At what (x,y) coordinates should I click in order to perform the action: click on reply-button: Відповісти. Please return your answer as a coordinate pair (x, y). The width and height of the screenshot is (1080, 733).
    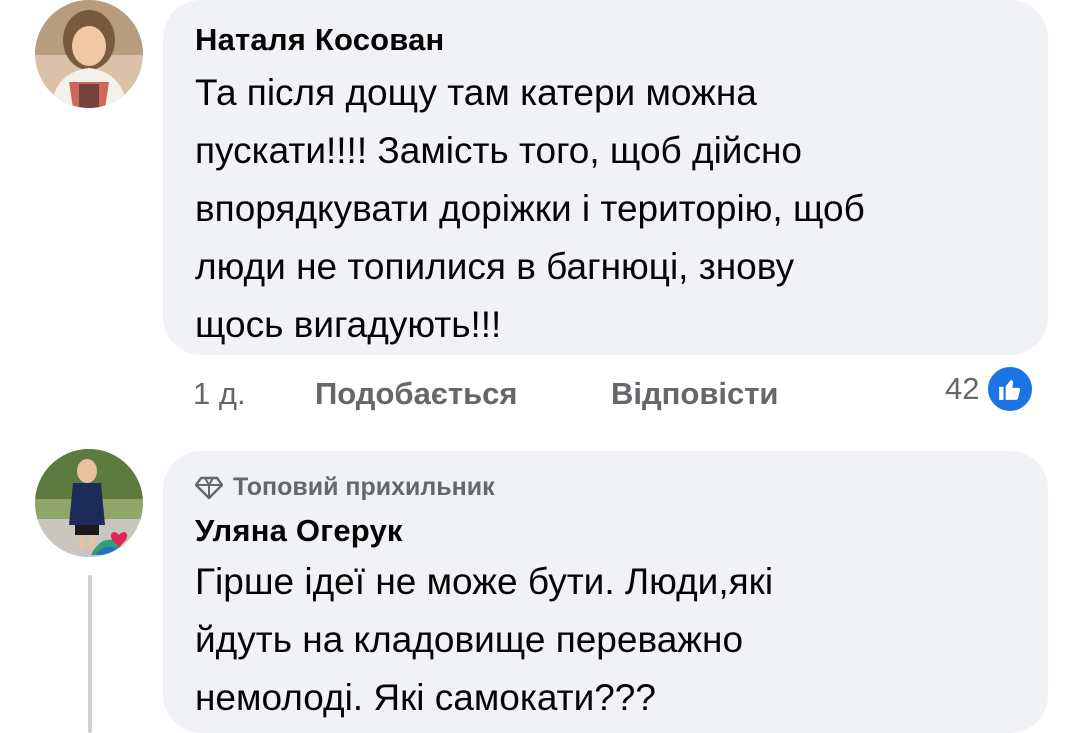
    Looking at the image, I should click on (695, 394).